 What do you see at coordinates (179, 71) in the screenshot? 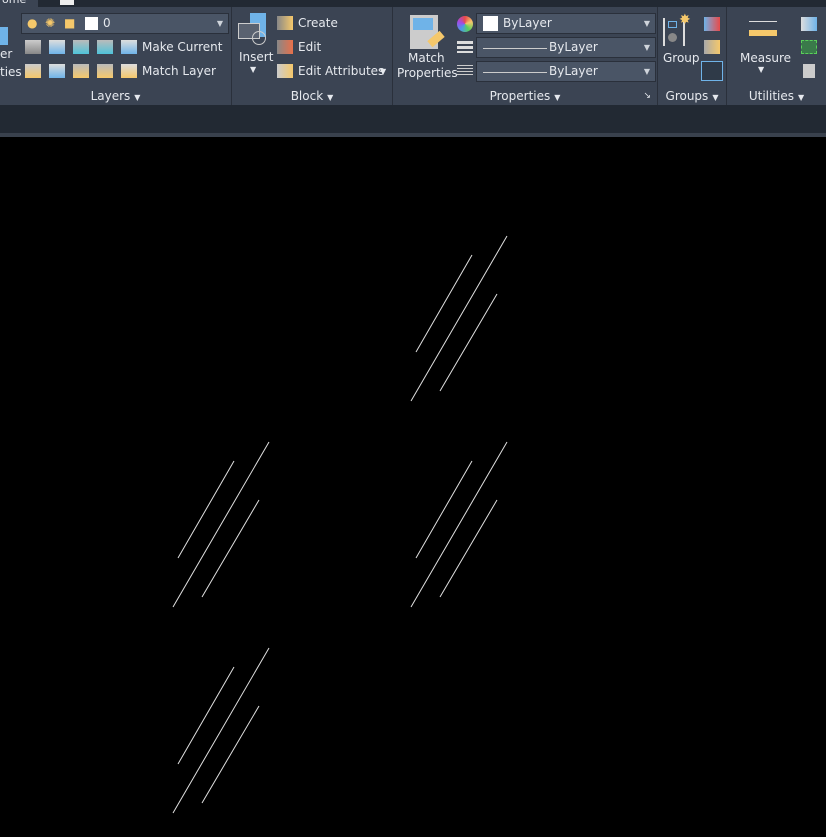
I see `match-layer-button: Match Layer` at bounding box center [179, 71].